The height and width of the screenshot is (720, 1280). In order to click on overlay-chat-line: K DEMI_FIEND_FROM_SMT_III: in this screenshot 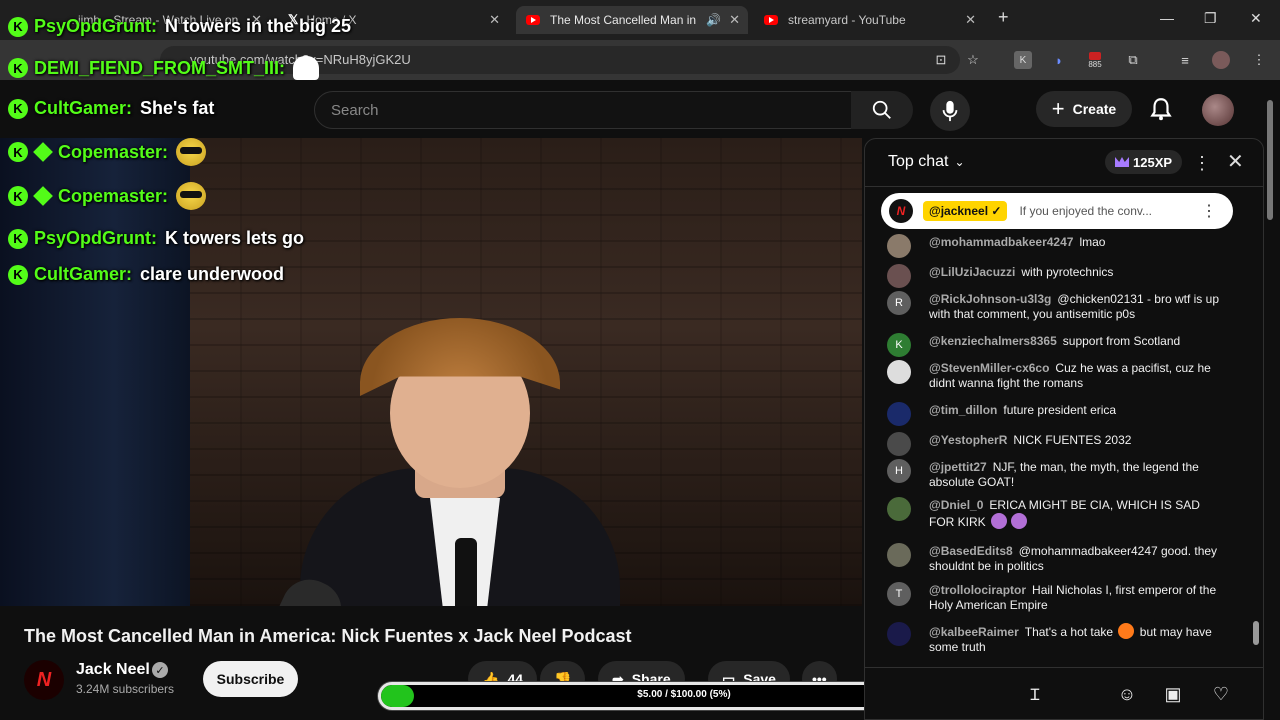, I will do `click(164, 68)`.